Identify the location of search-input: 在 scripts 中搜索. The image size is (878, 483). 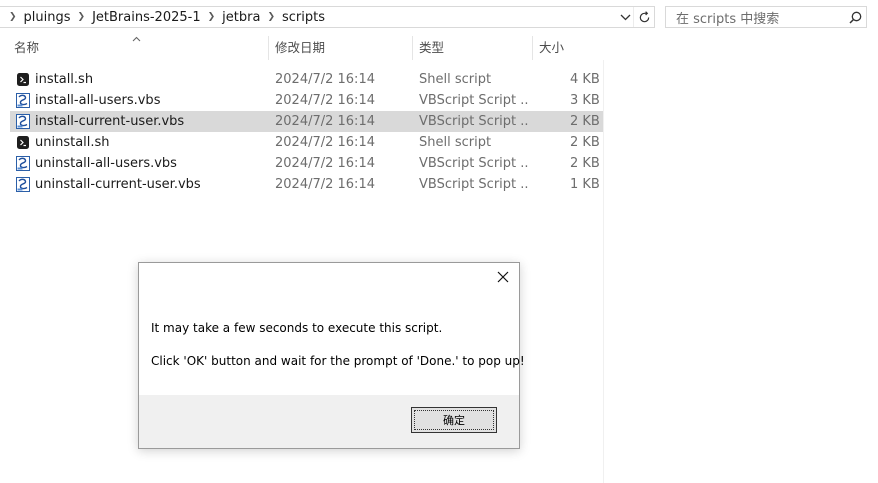
(766, 17).